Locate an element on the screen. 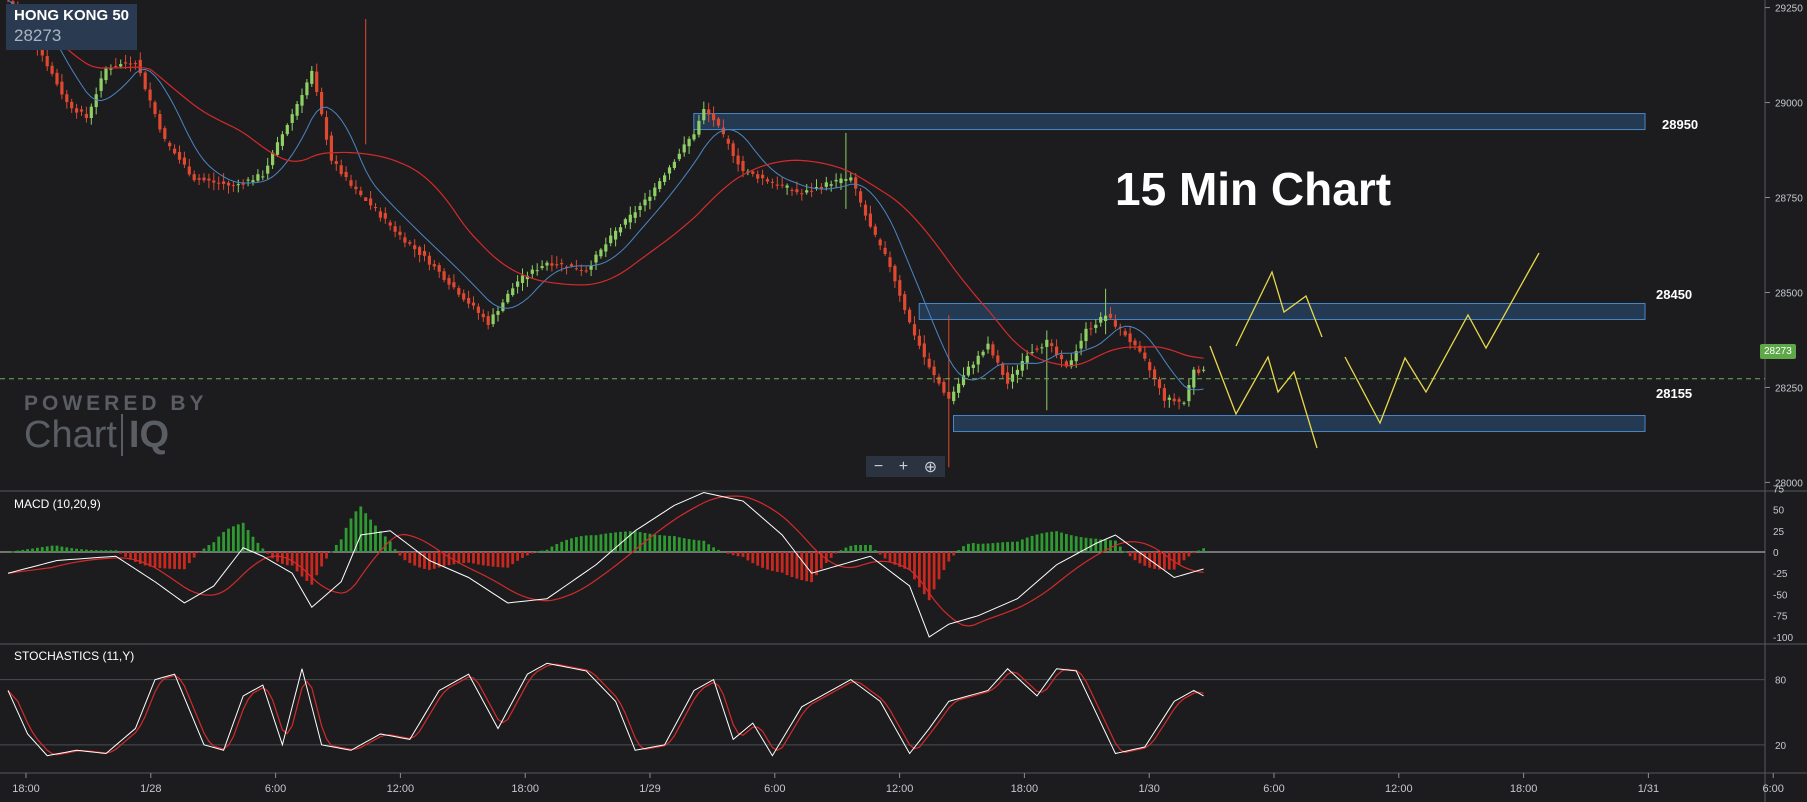  zoom-reset-icon: ⊕ is located at coordinates (930, 467).